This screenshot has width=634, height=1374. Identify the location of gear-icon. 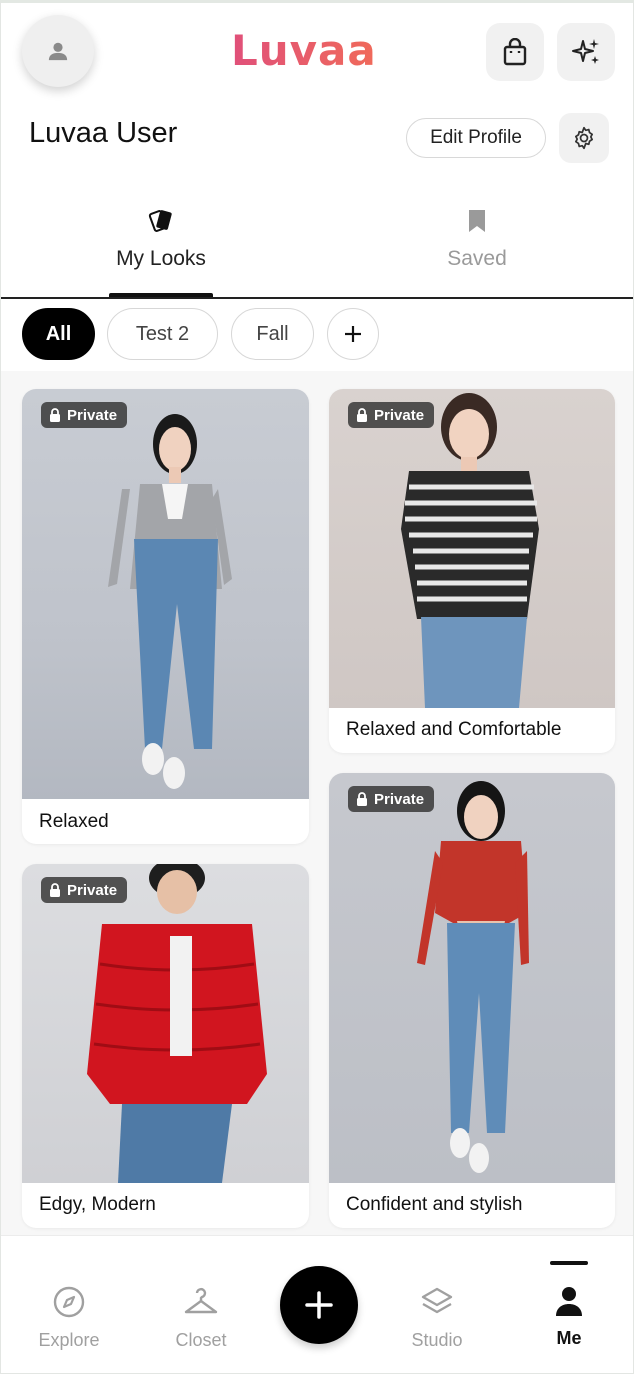
(584, 138).